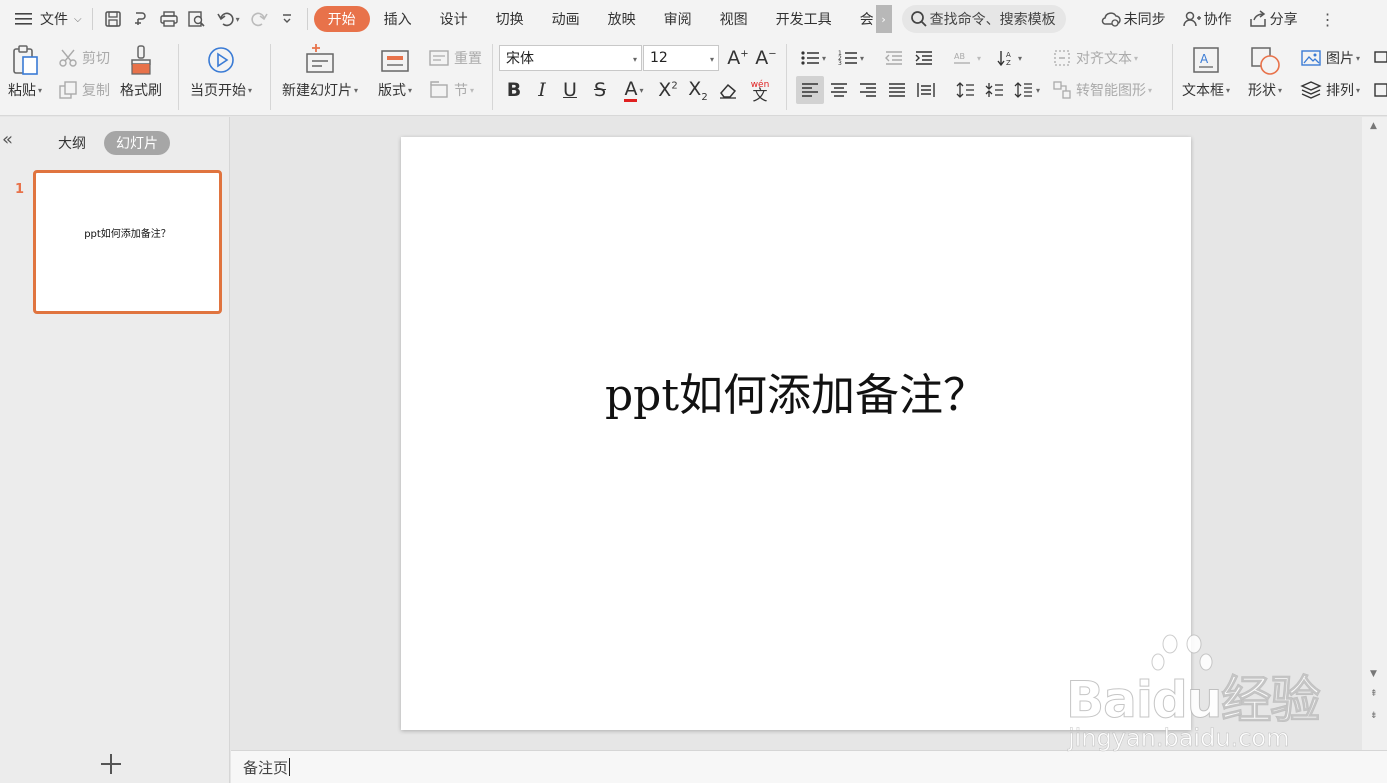  Describe the element at coordinates (1374, 433) in the screenshot. I see `vertical-scrollbar: ▲ ▼ ⇞ ⇟` at that location.